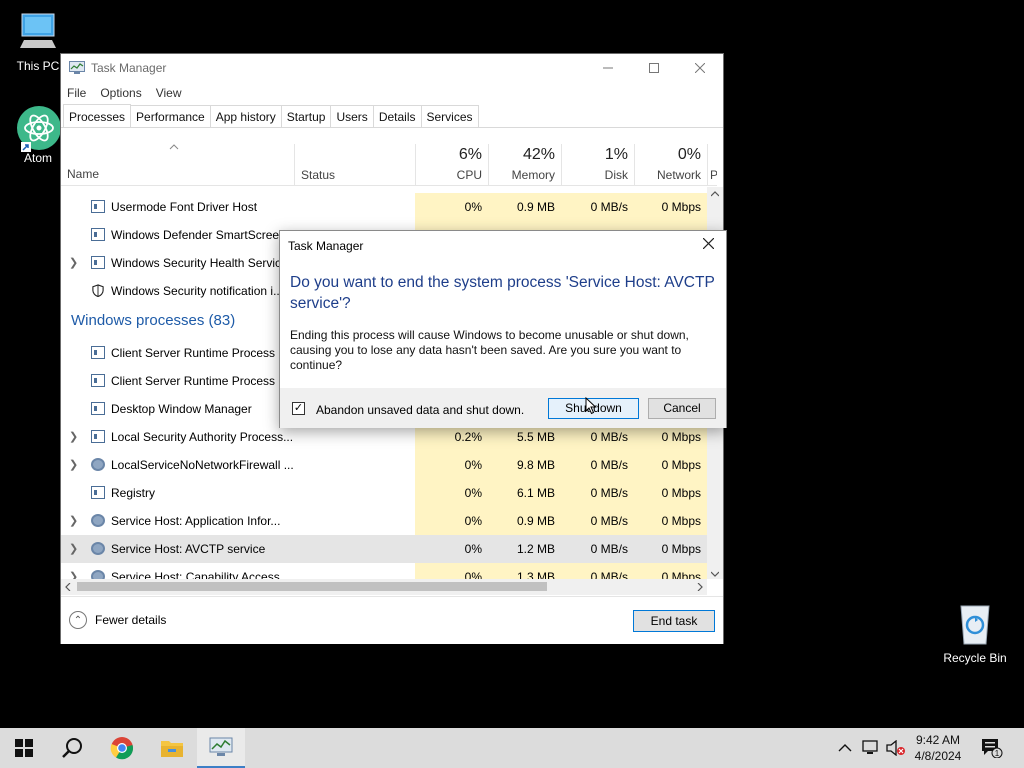  What do you see at coordinates (97, 115) in the screenshot?
I see `tab-processes: Processes` at bounding box center [97, 115].